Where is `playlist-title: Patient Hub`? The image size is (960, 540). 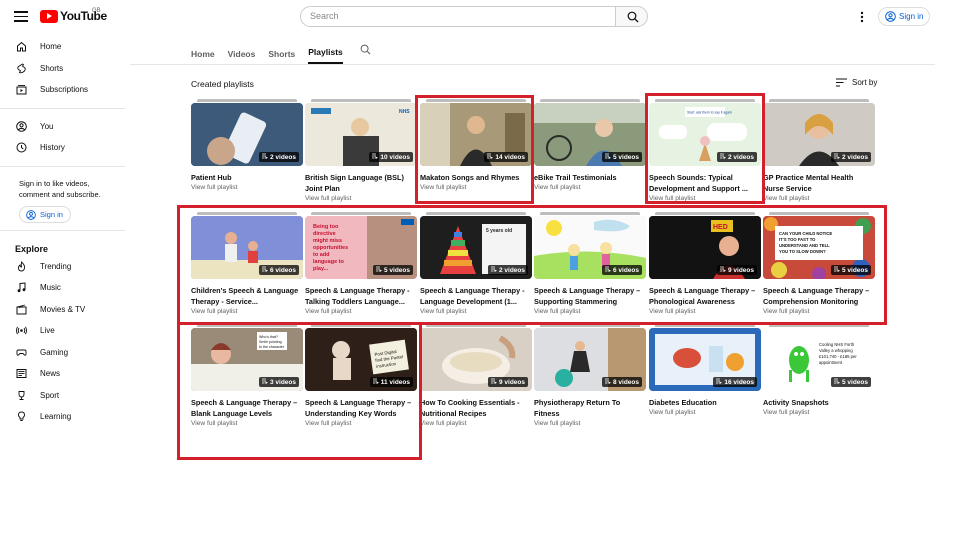 playlist-title: Patient Hub is located at coordinates (247, 178).